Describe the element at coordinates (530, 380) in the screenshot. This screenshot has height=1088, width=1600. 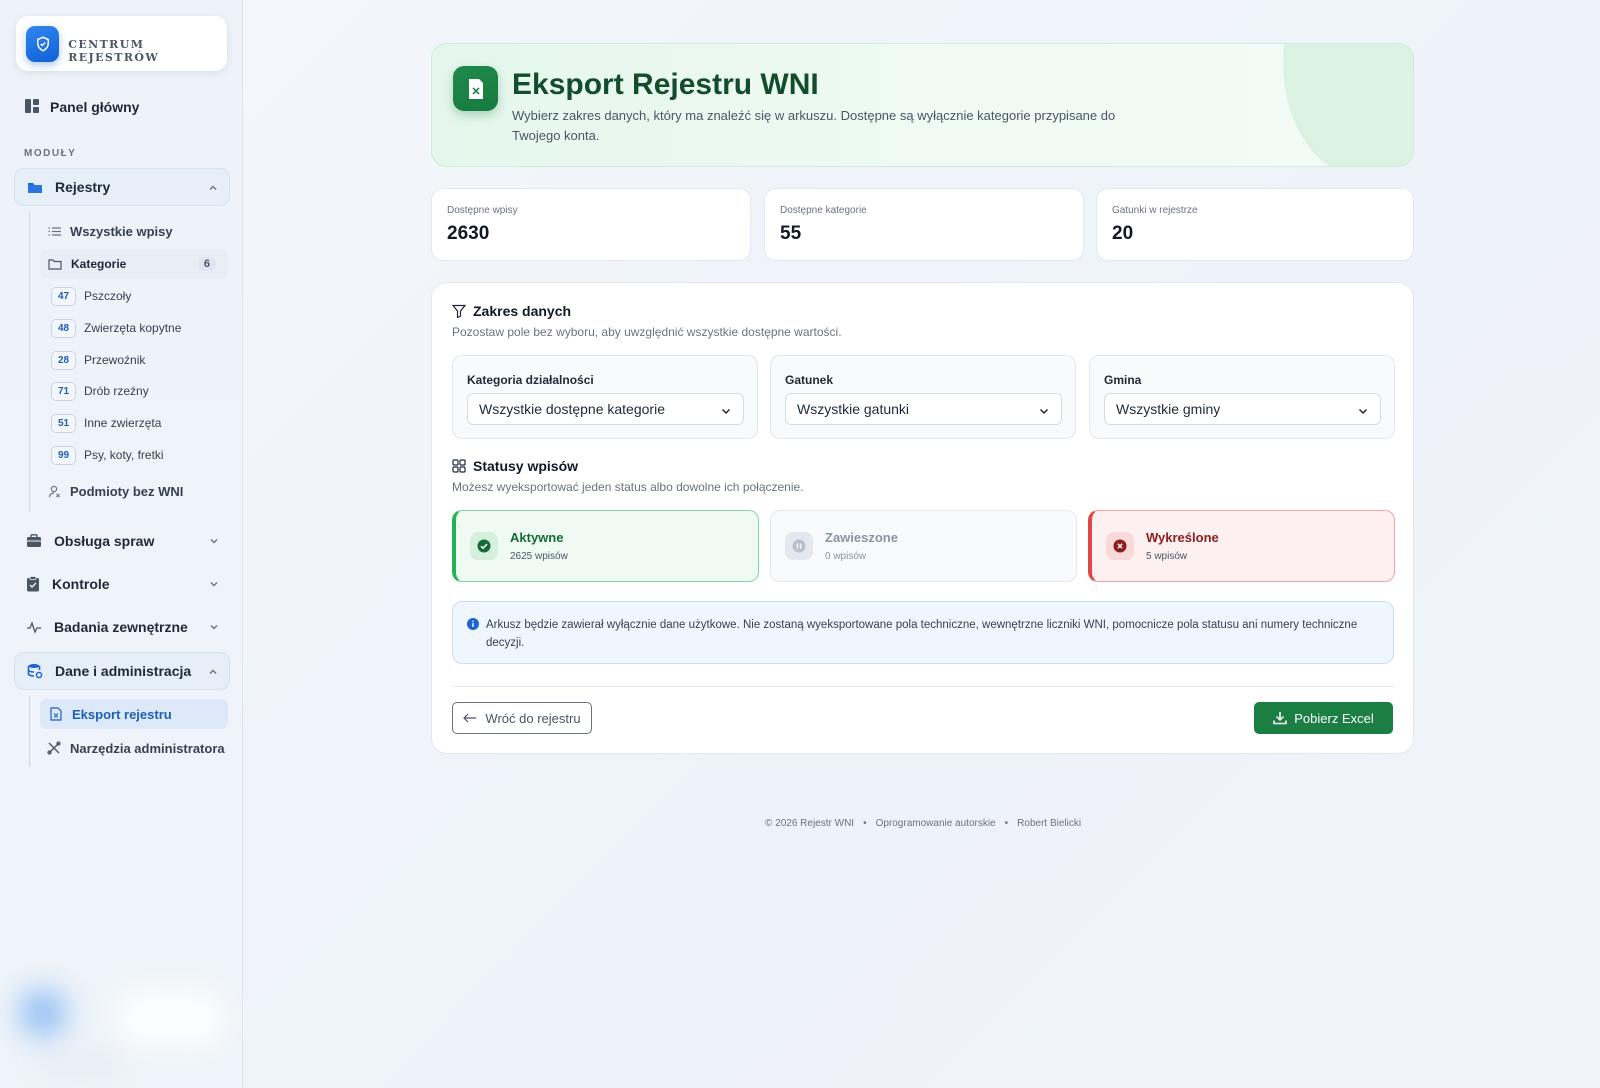
I see `filter-label: Kategoria działalności` at that location.